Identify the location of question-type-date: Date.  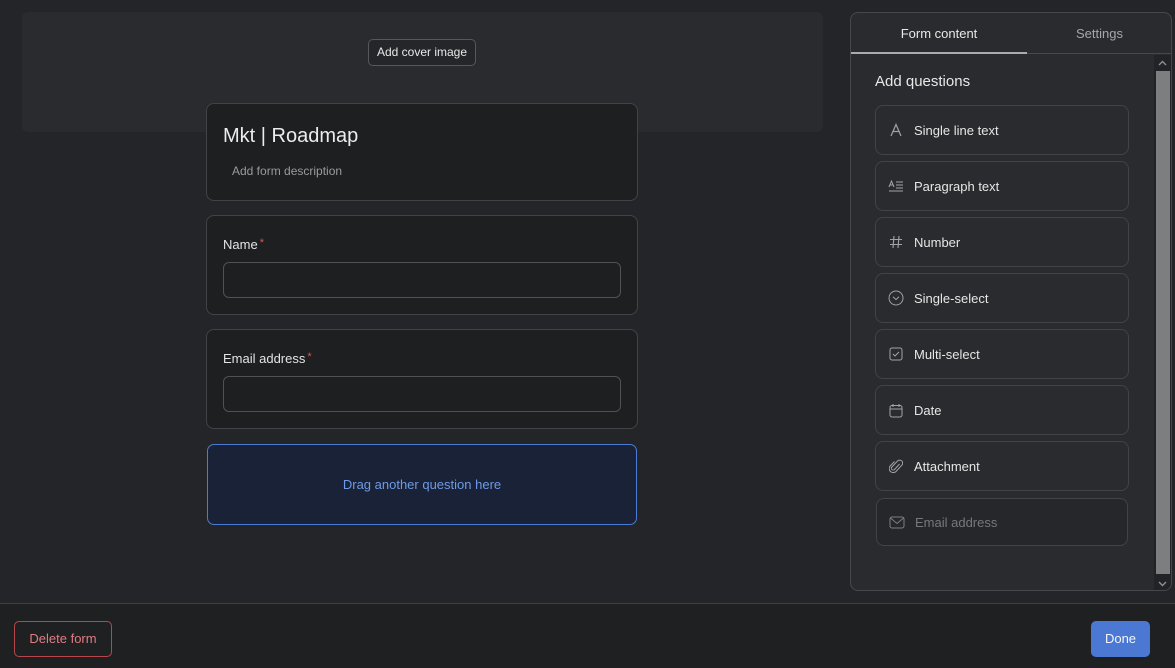
(1002, 410).